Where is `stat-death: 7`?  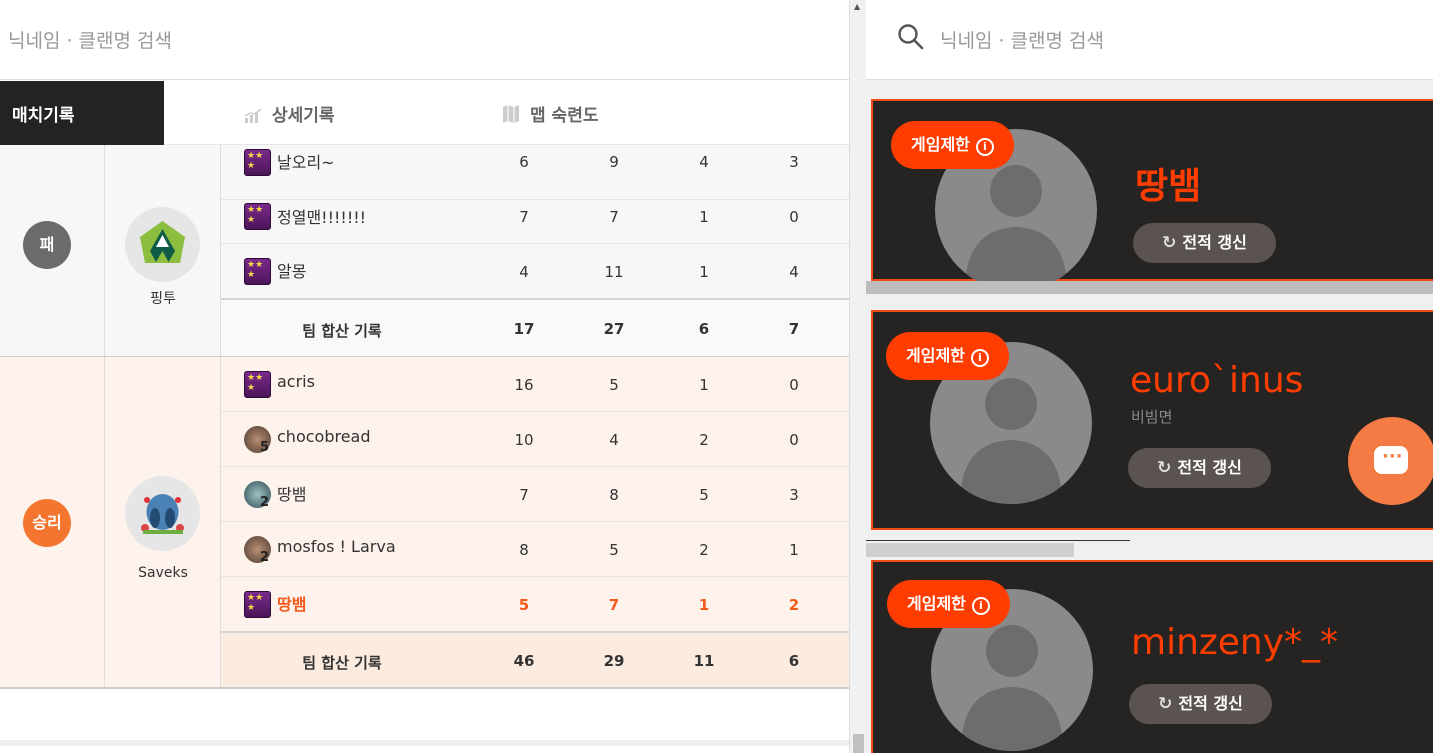 stat-death: 7 is located at coordinates (614, 605).